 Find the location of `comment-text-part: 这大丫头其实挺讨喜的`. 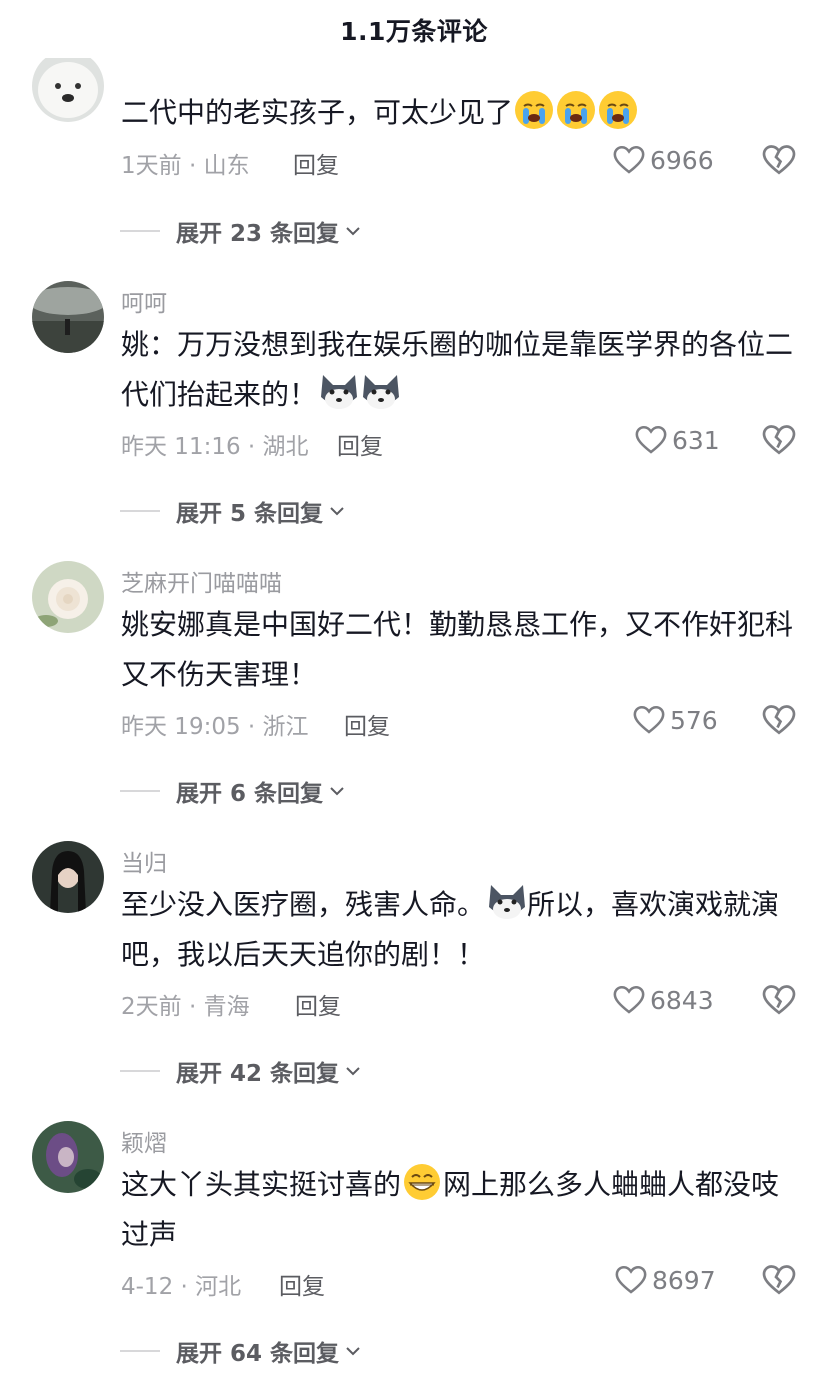

comment-text-part: 这大丫头其实挺讨喜的 is located at coordinates (261, 1184).